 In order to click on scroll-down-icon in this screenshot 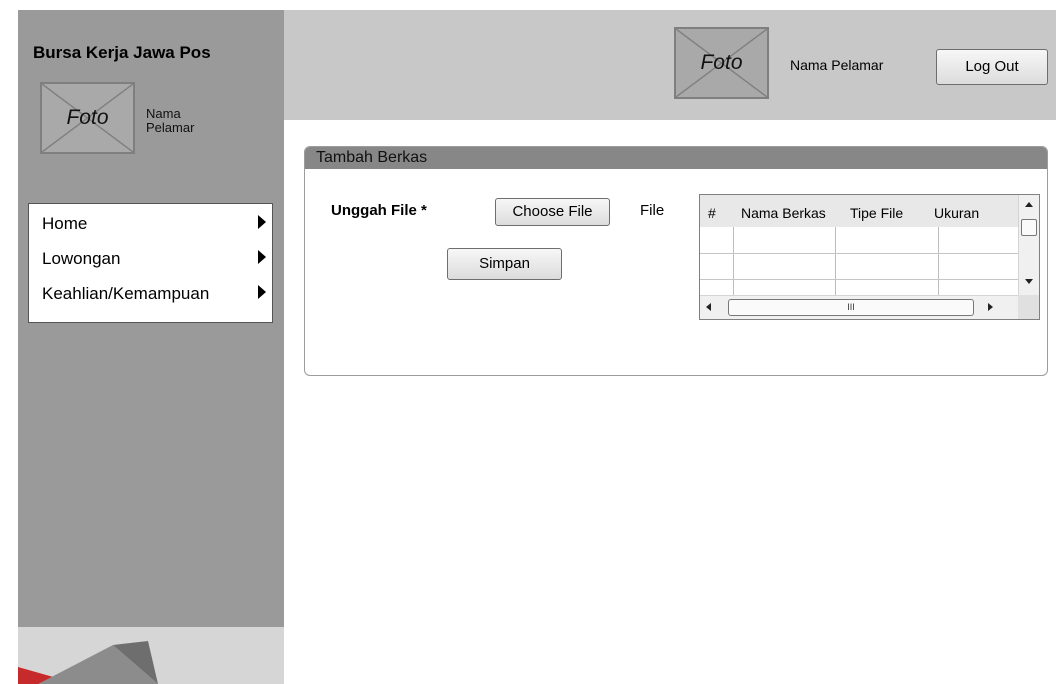, I will do `click(1029, 281)`.